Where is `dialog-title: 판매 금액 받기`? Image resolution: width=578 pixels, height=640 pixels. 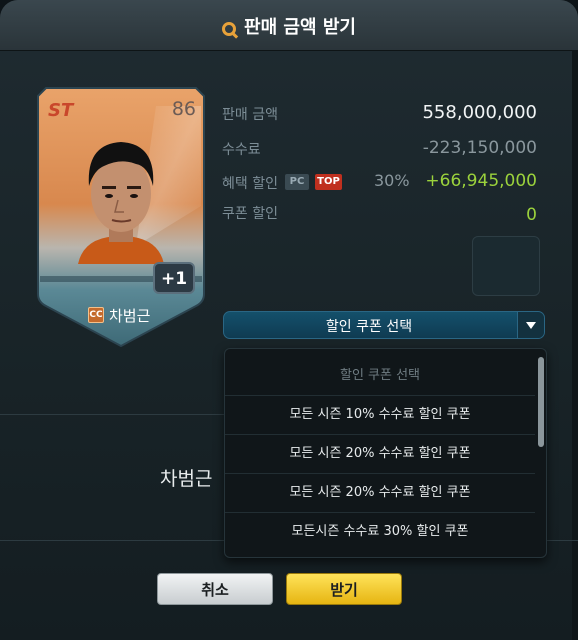
dialog-title: 판매 금액 받기 is located at coordinates (300, 27).